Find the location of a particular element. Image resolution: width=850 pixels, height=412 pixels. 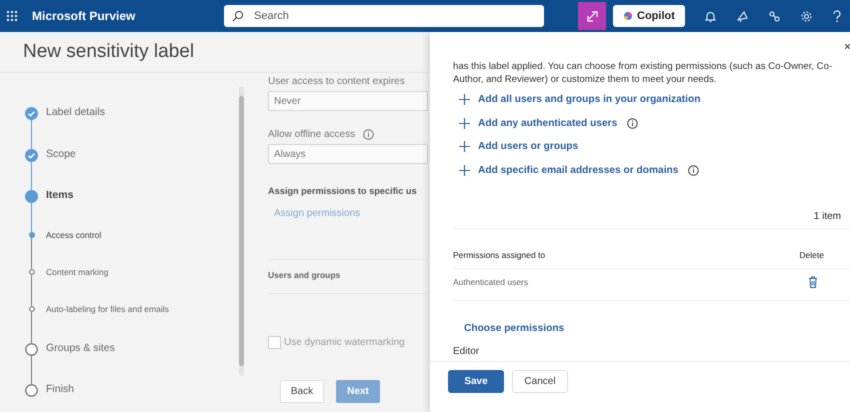

checkbox-label: Use dynamic watermarking is located at coordinates (344, 342).